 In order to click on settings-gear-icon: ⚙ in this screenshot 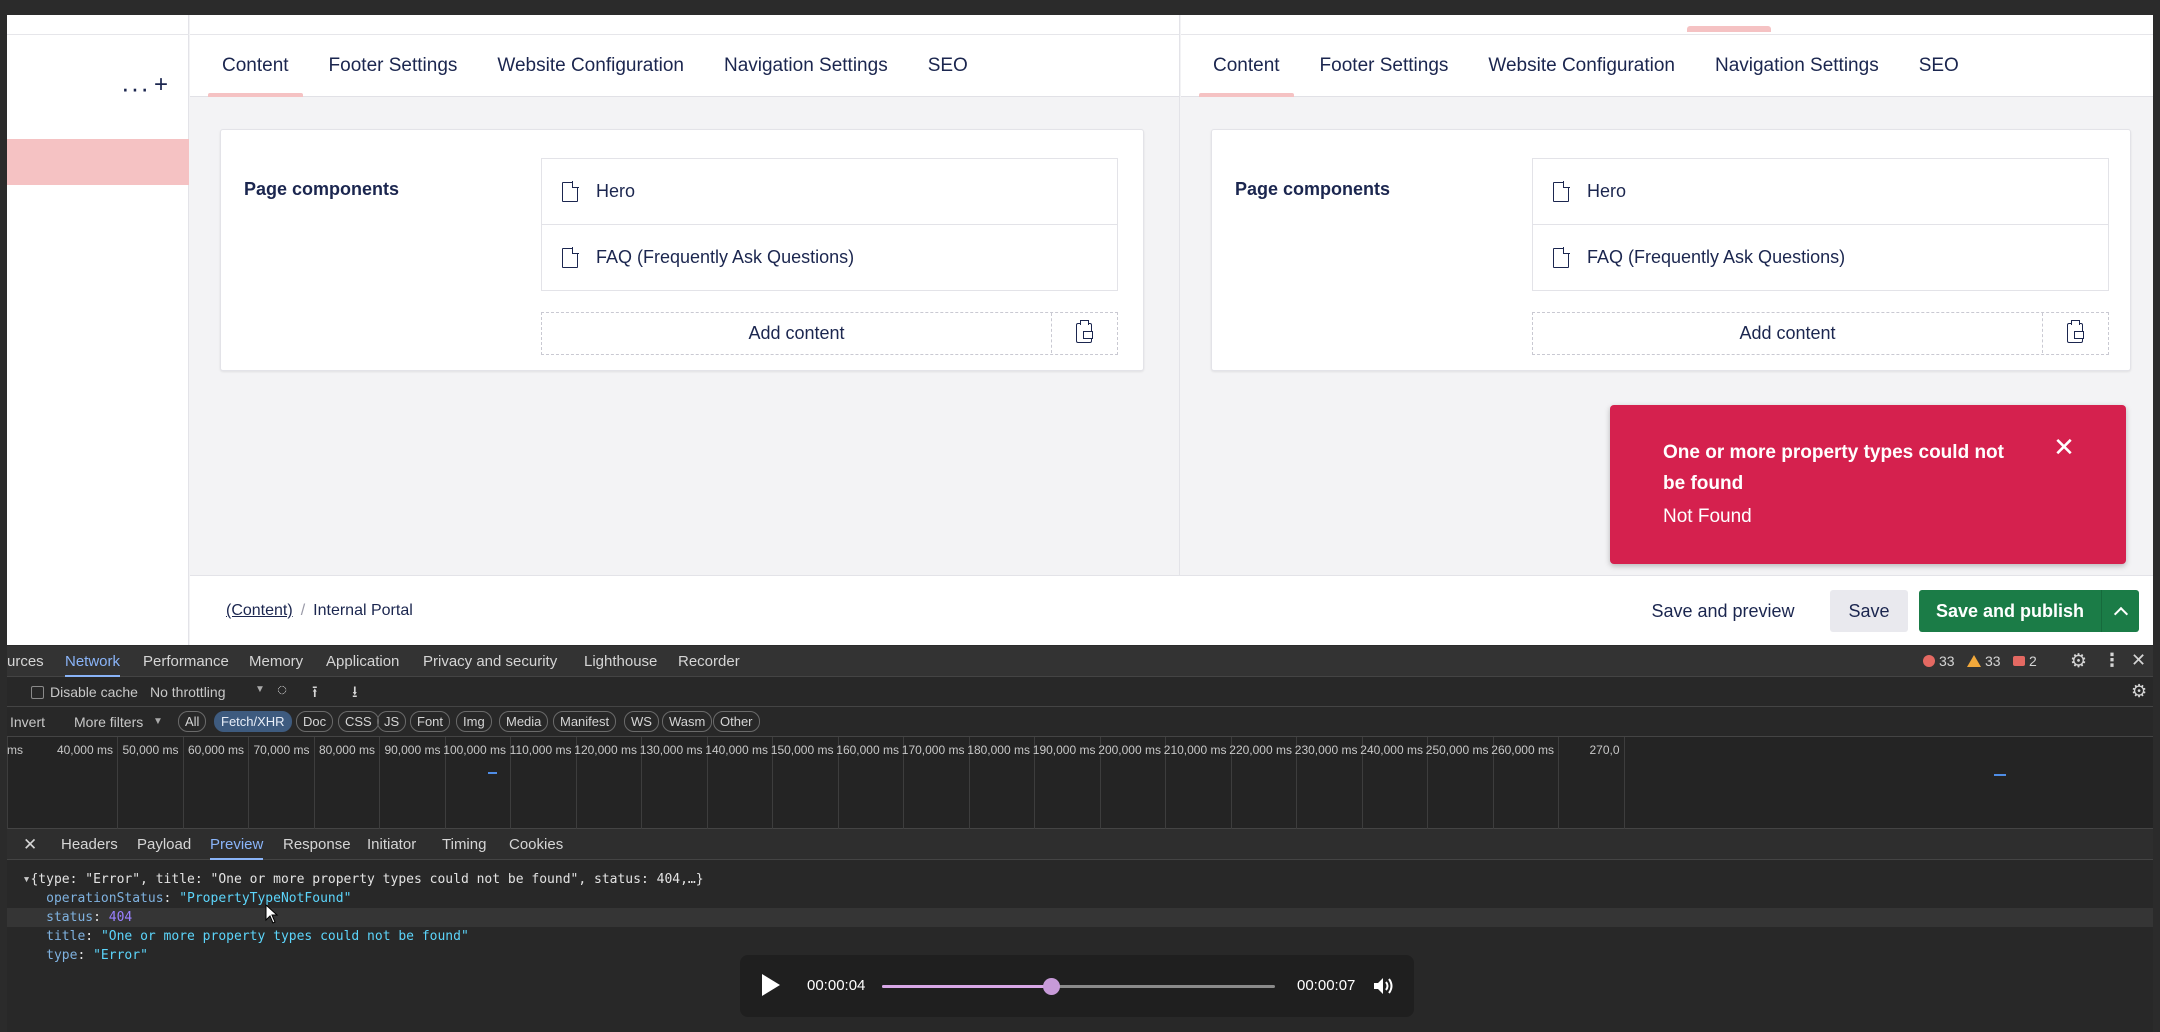, I will do `click(2078, 661)`.